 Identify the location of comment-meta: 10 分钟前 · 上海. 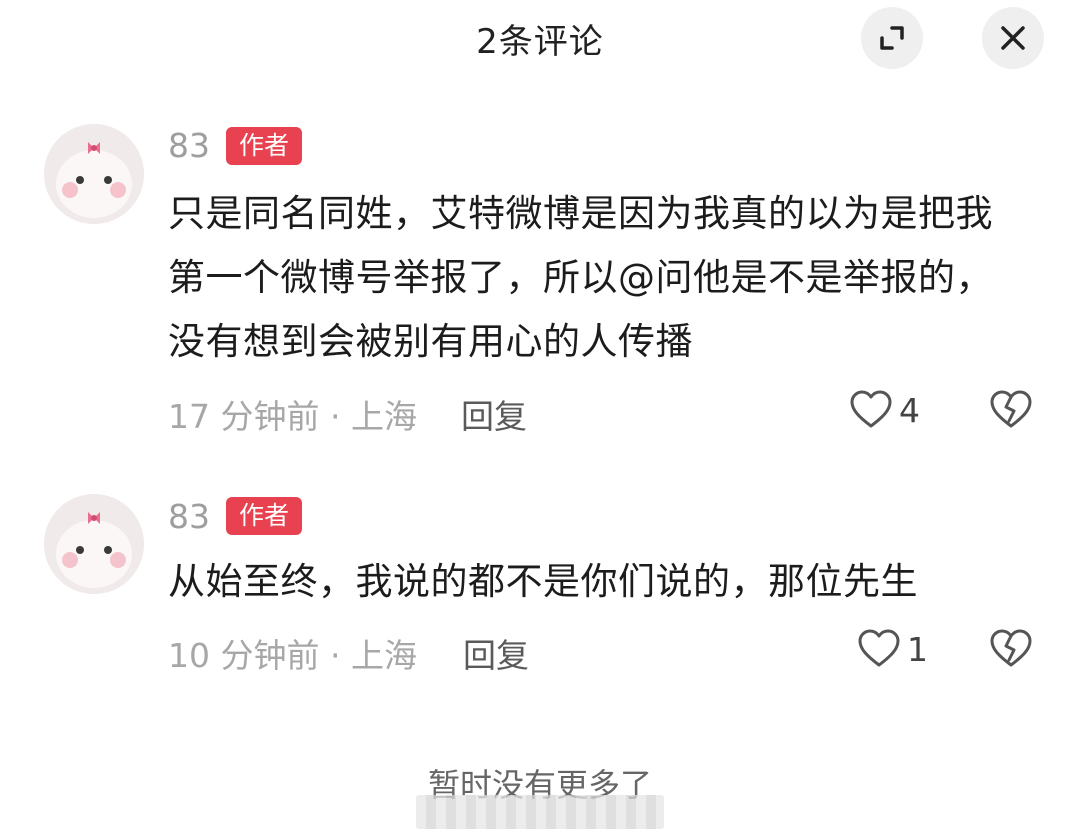
(292, 655).